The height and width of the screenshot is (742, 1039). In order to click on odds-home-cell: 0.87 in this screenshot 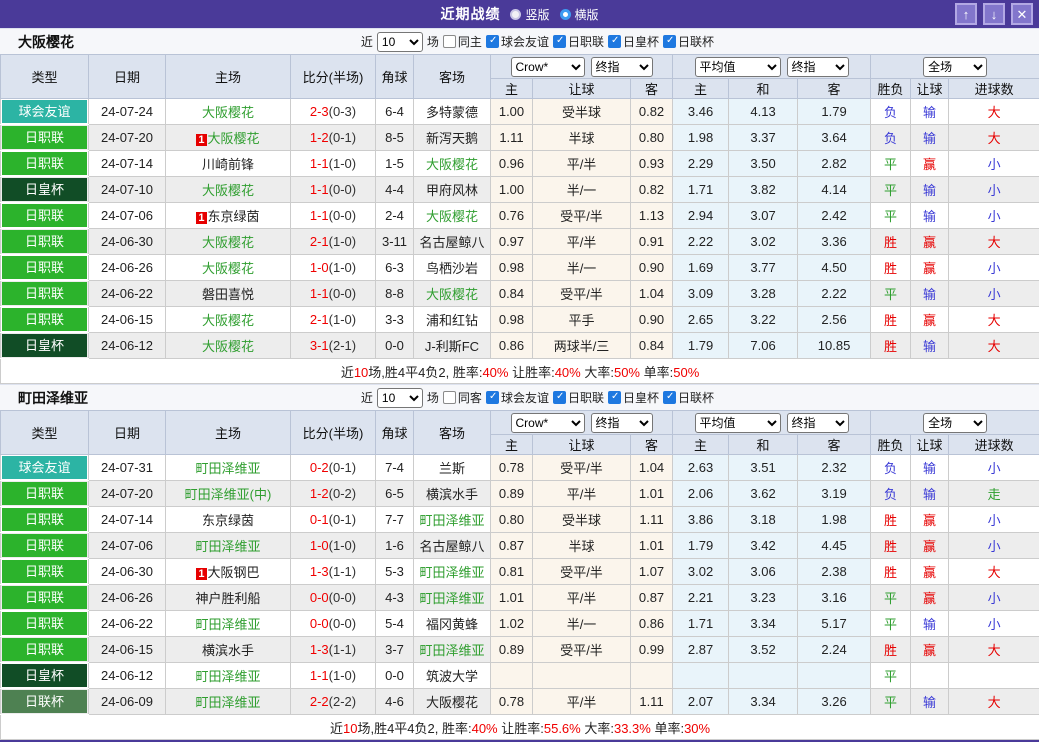, I will do `click(512, 546)`.